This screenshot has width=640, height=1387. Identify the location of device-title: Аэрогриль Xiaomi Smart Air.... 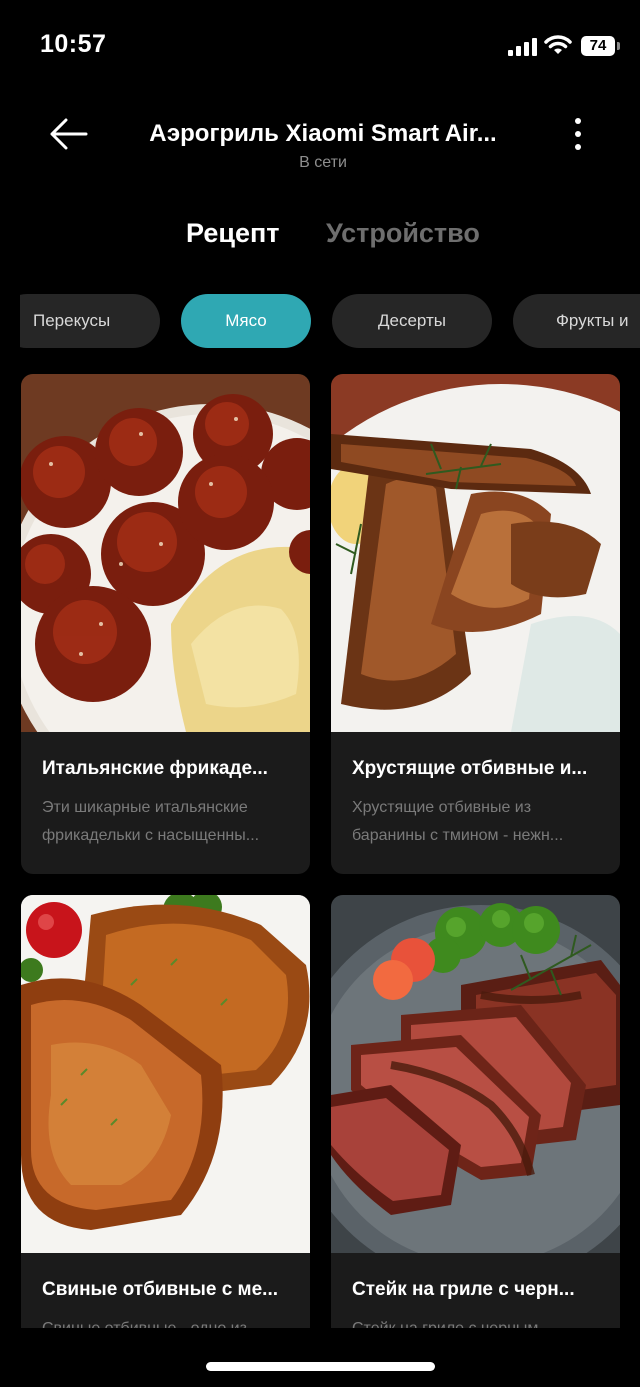
(323, 133).